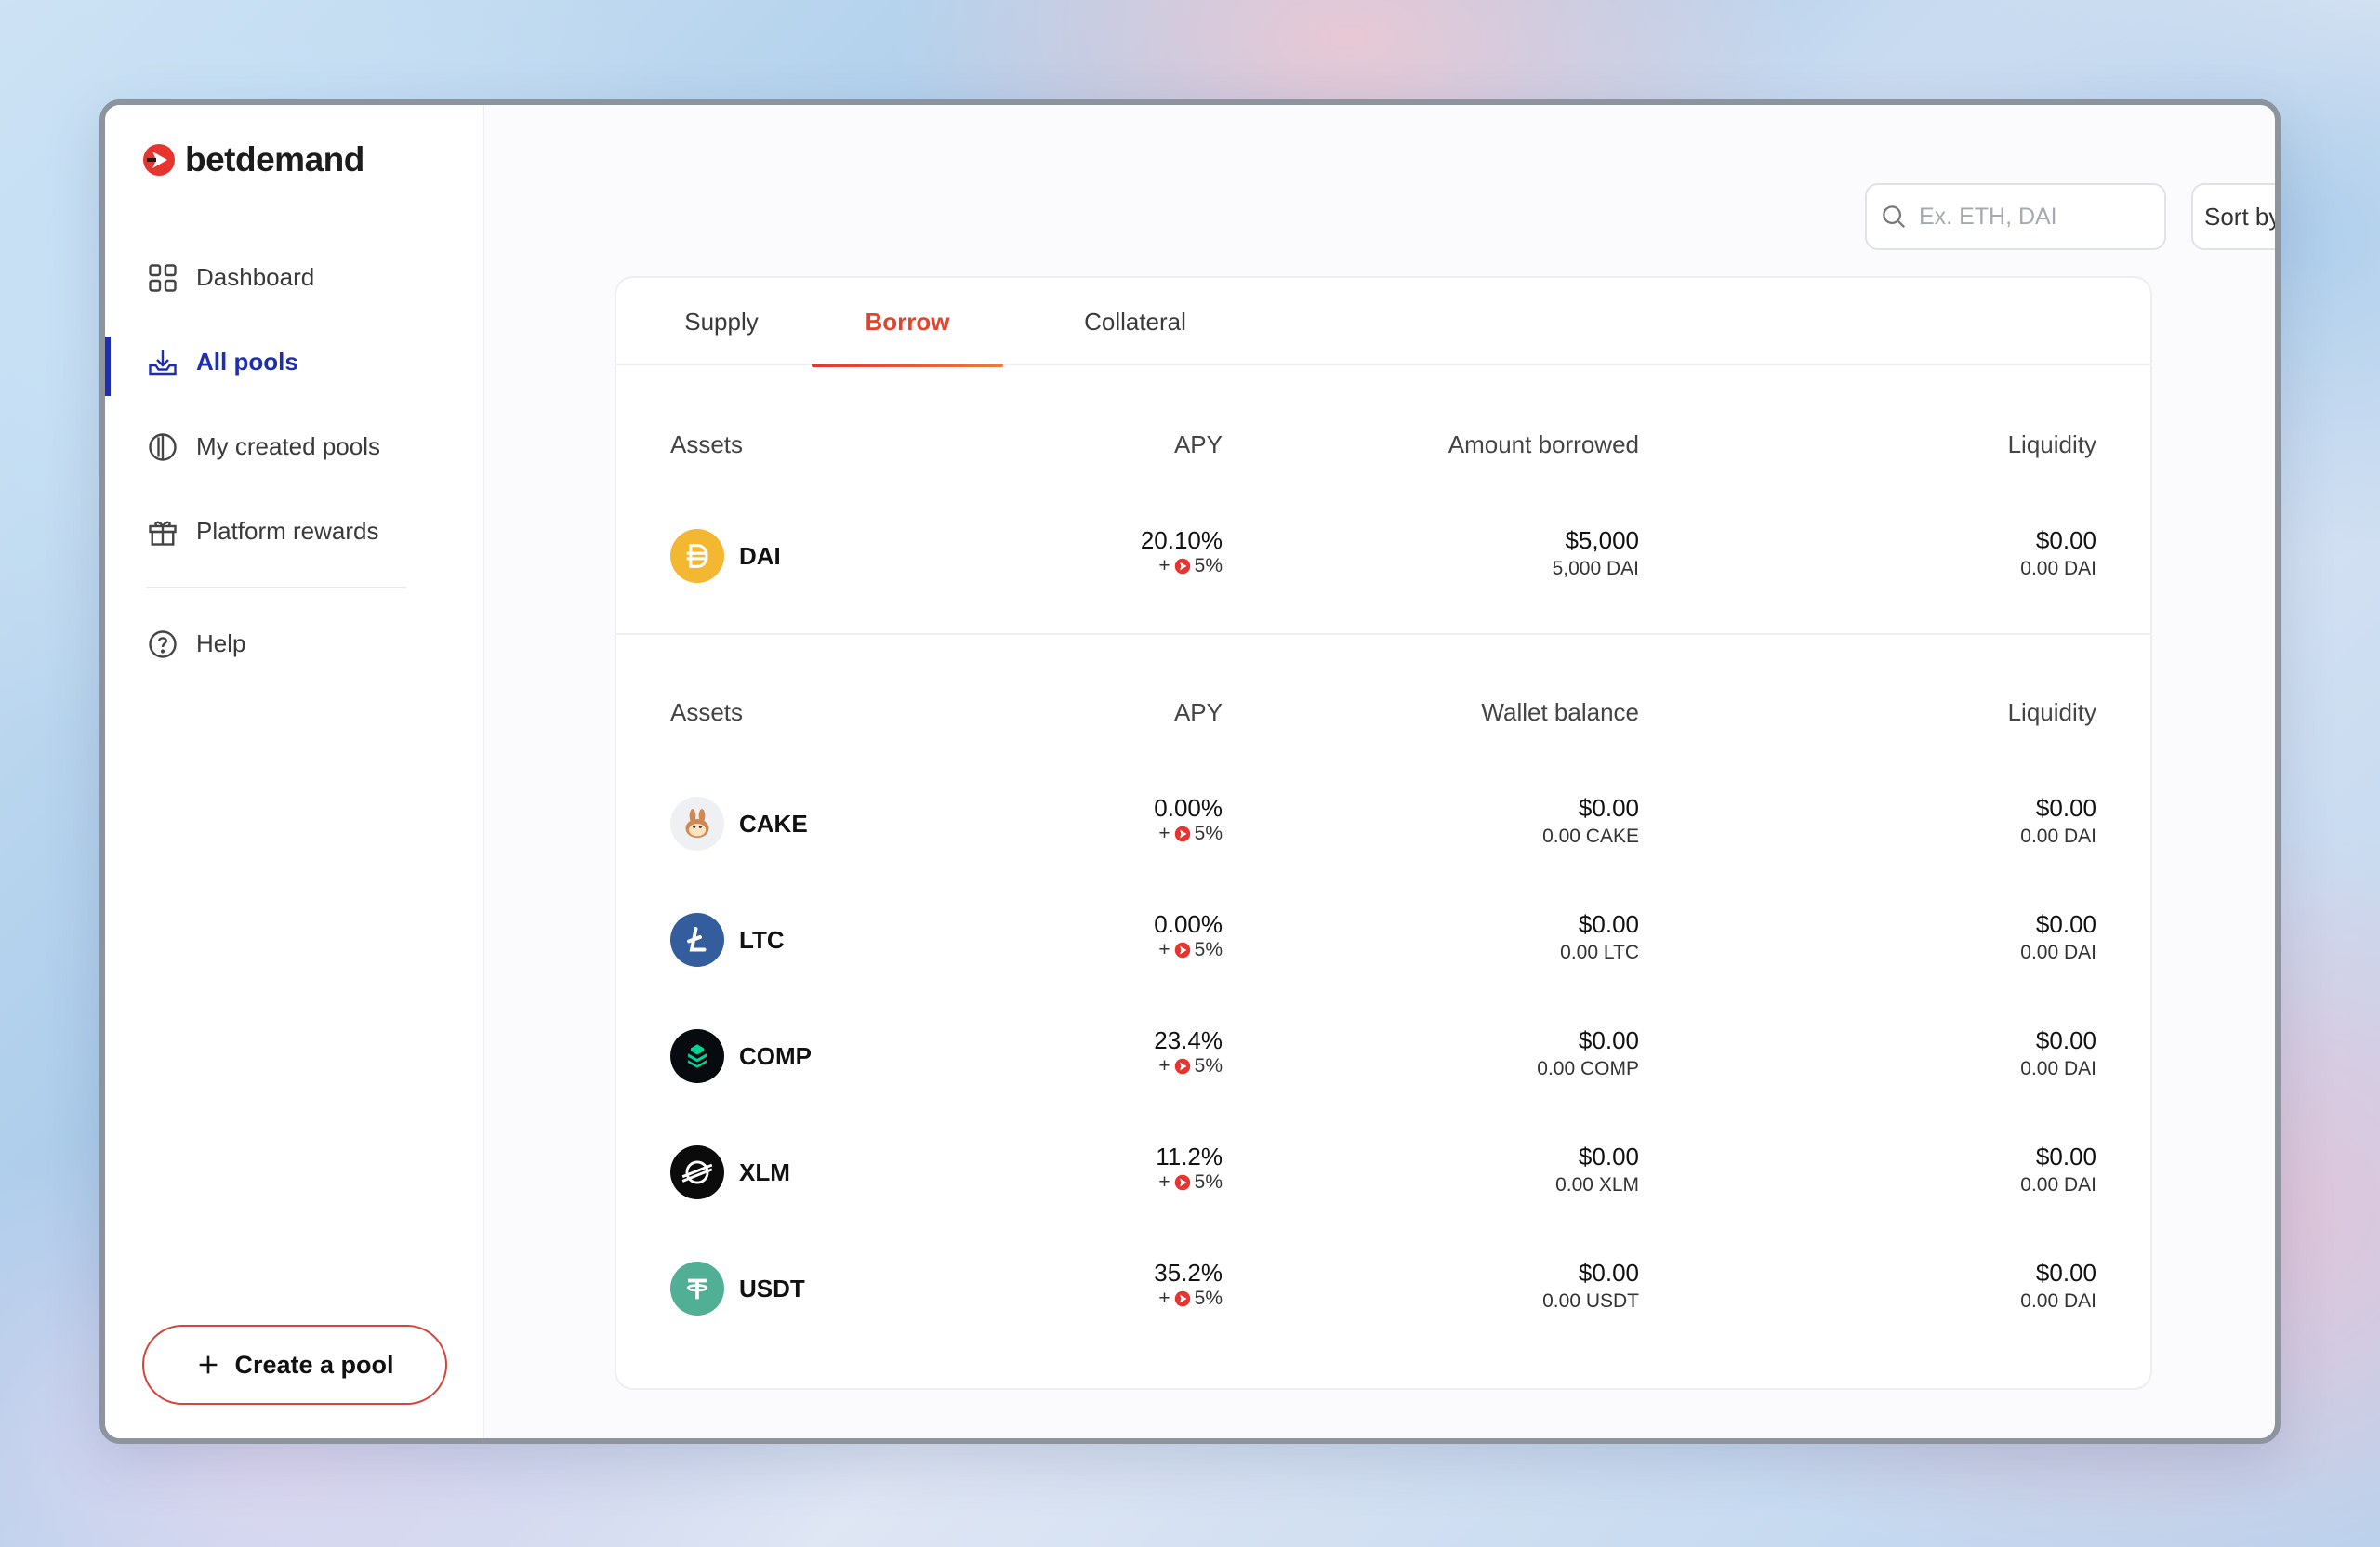 This screenshot has height=1547, width=2380. I want to click on cake-icon, so click(697, 824).